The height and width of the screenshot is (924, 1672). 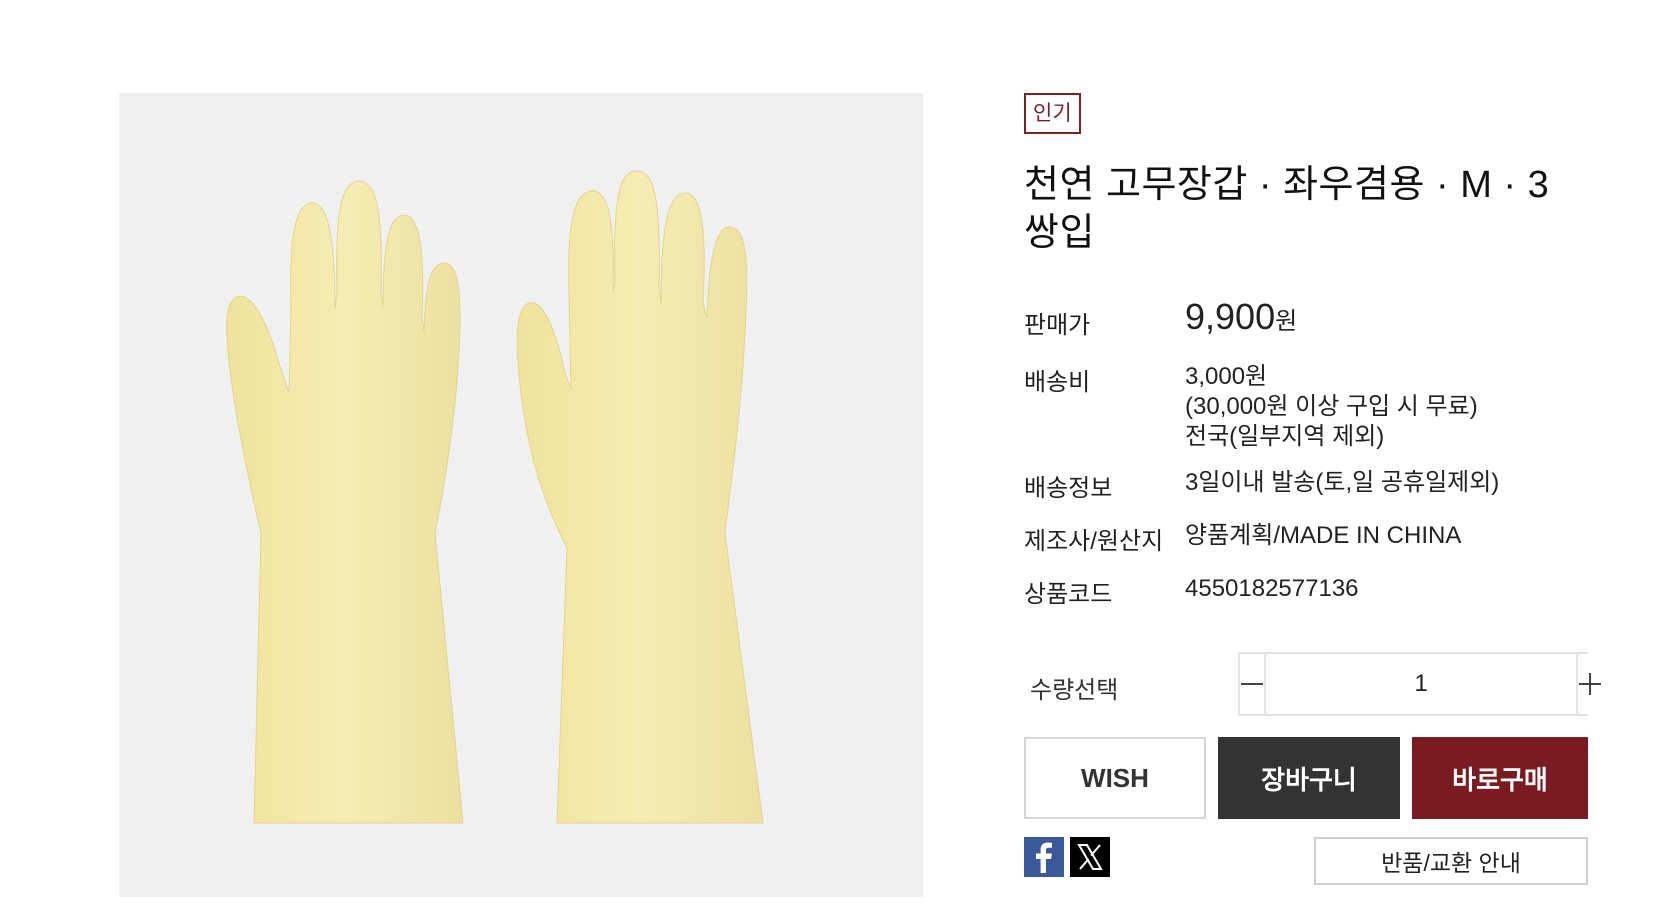 I want to click on price-row: 판매가 9,900원, so click(x=1304, y=318).